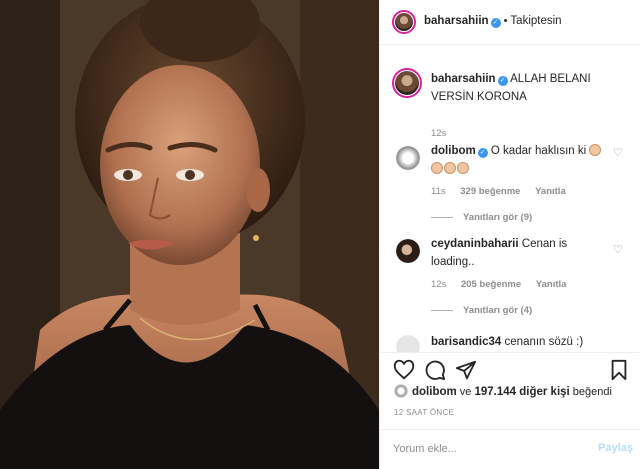  Describe the element at coordinates (619, 370) in the screenshot. I see `bookmark-icon` at that location.